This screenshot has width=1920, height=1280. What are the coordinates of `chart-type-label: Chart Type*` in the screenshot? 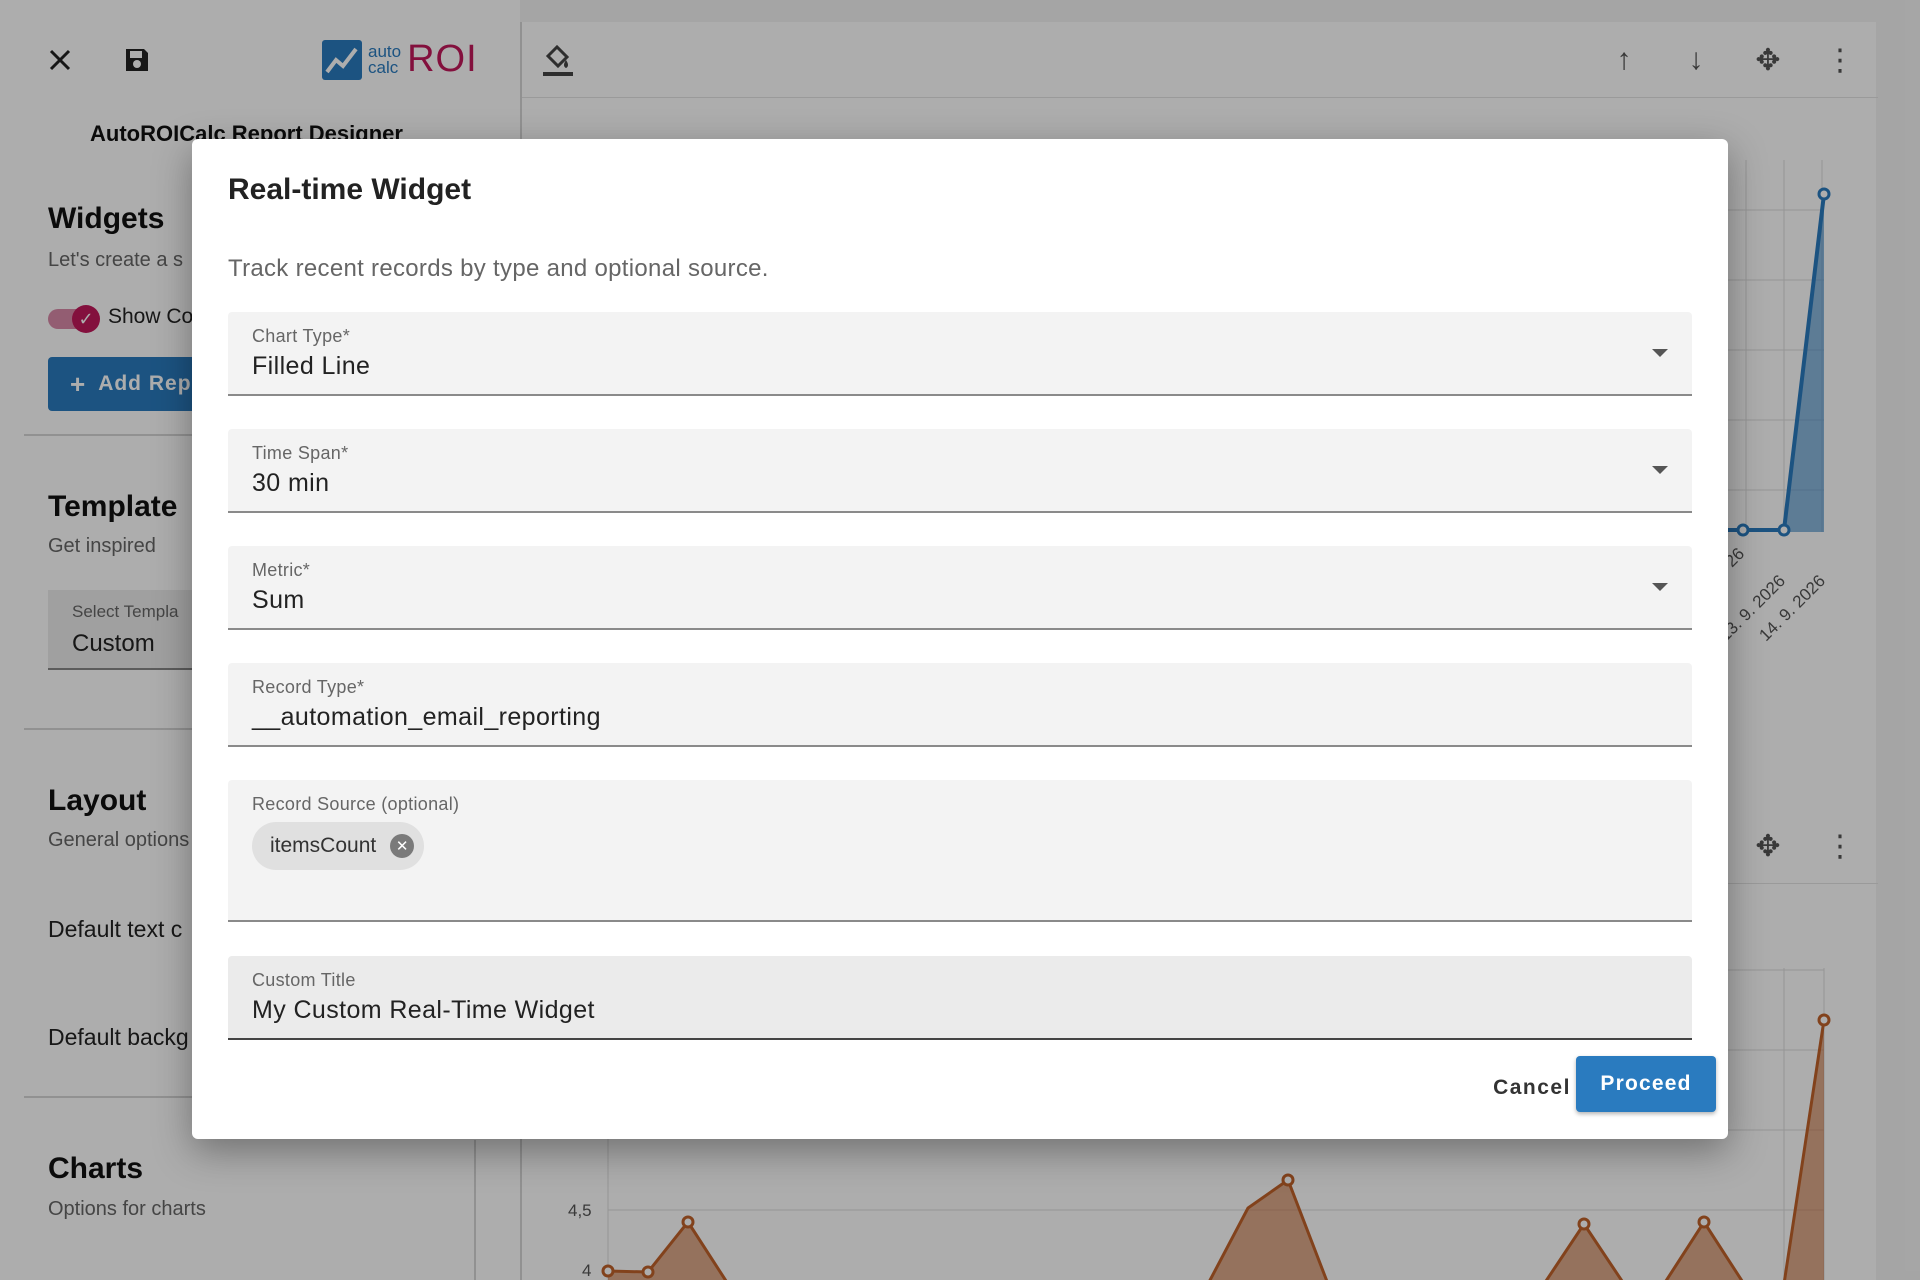 It's located at (301, 336).